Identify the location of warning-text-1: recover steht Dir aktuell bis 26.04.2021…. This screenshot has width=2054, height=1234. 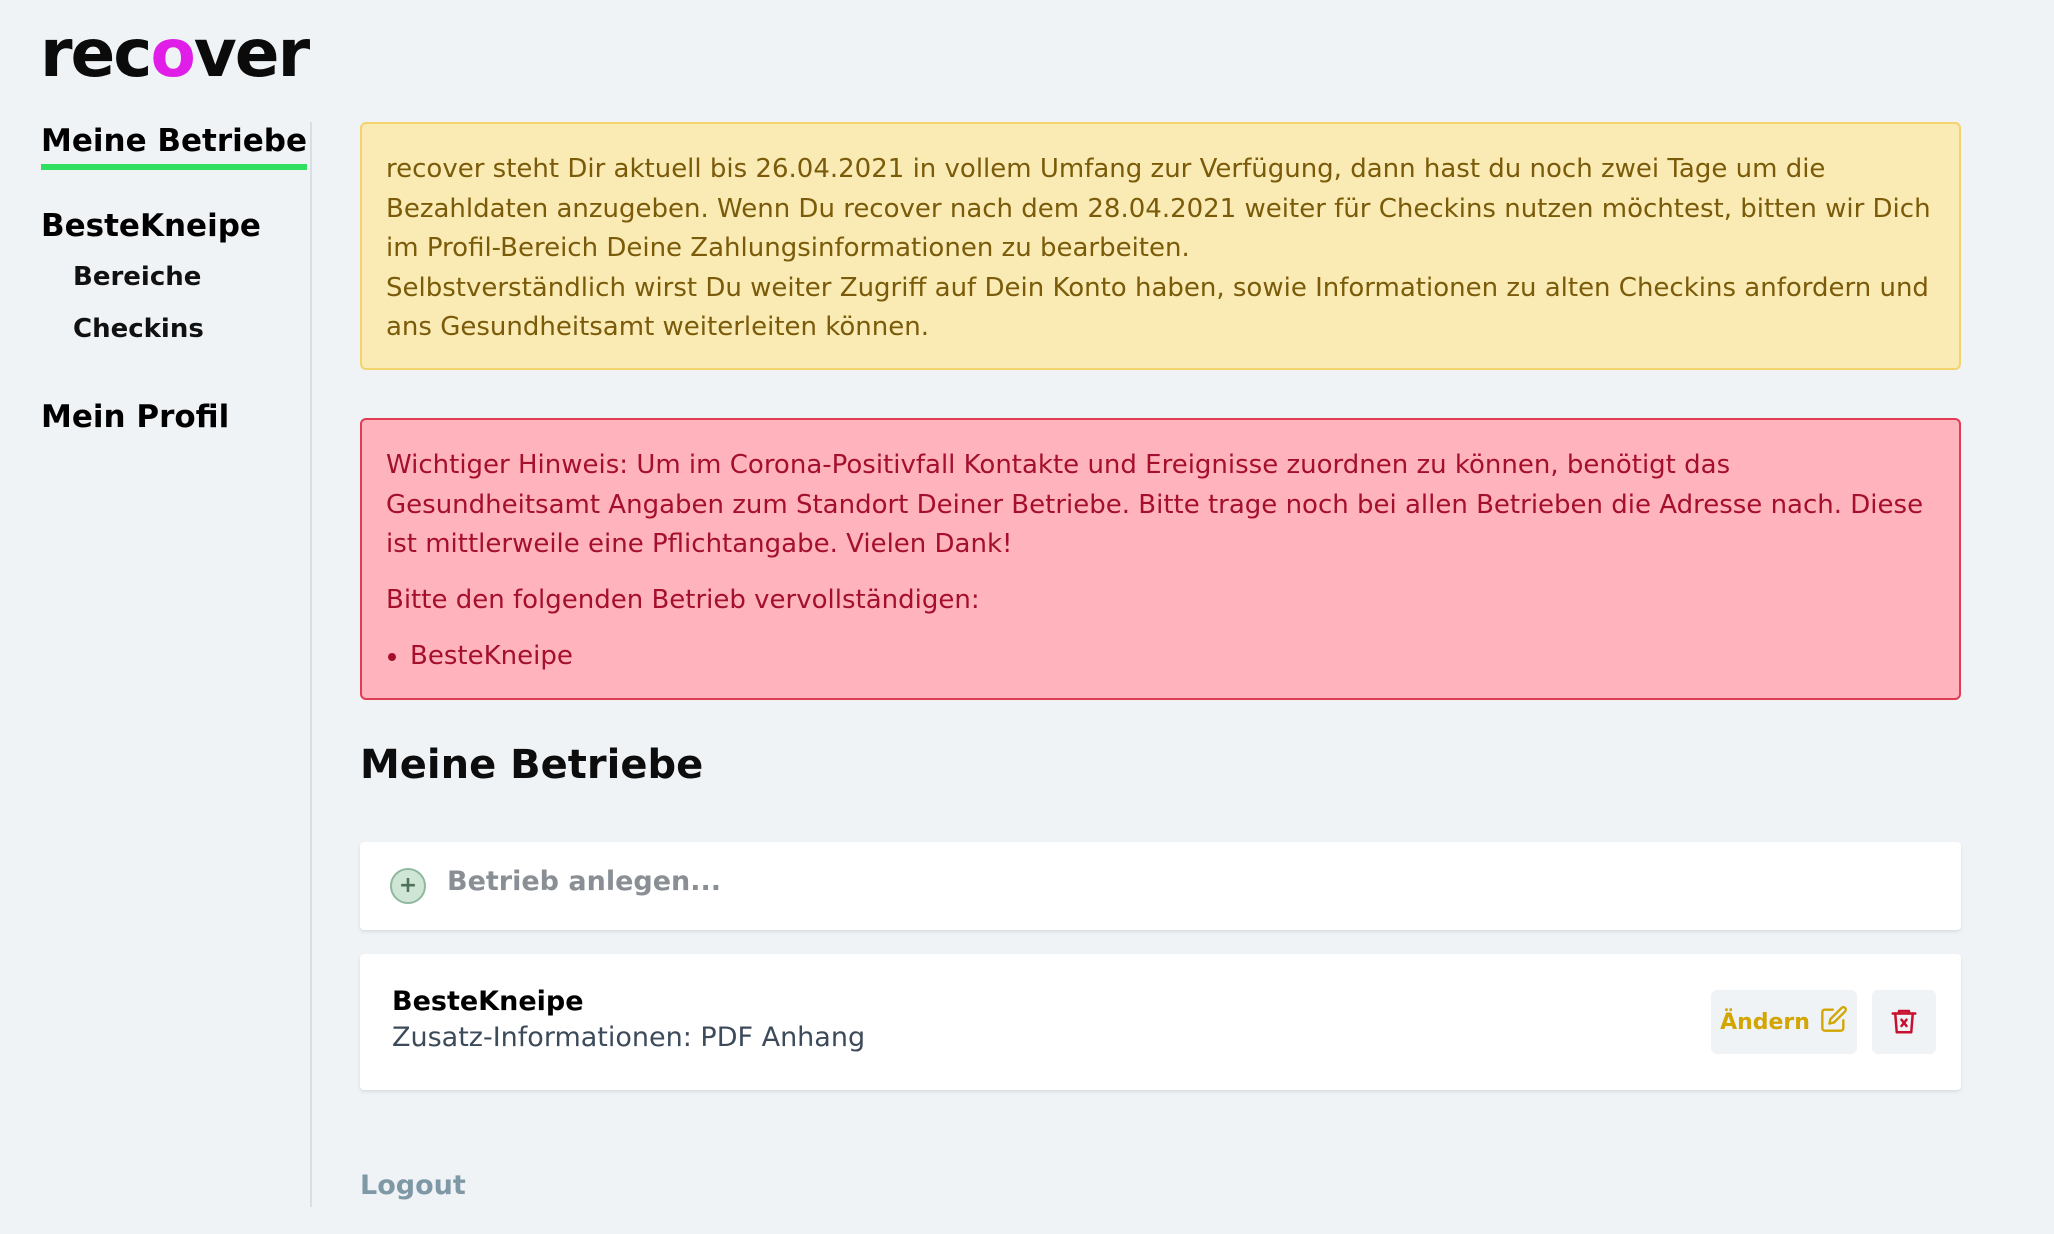
(1158, 208).